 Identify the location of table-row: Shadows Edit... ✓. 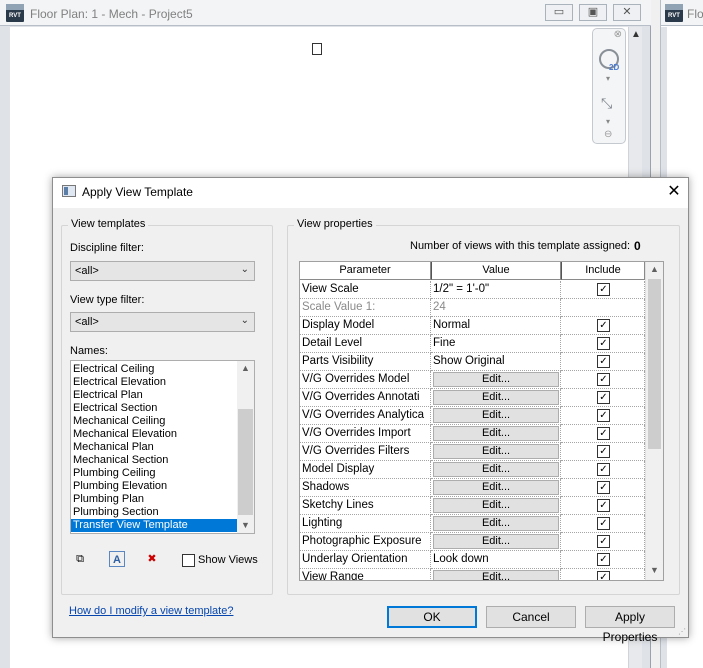
(472, 488).